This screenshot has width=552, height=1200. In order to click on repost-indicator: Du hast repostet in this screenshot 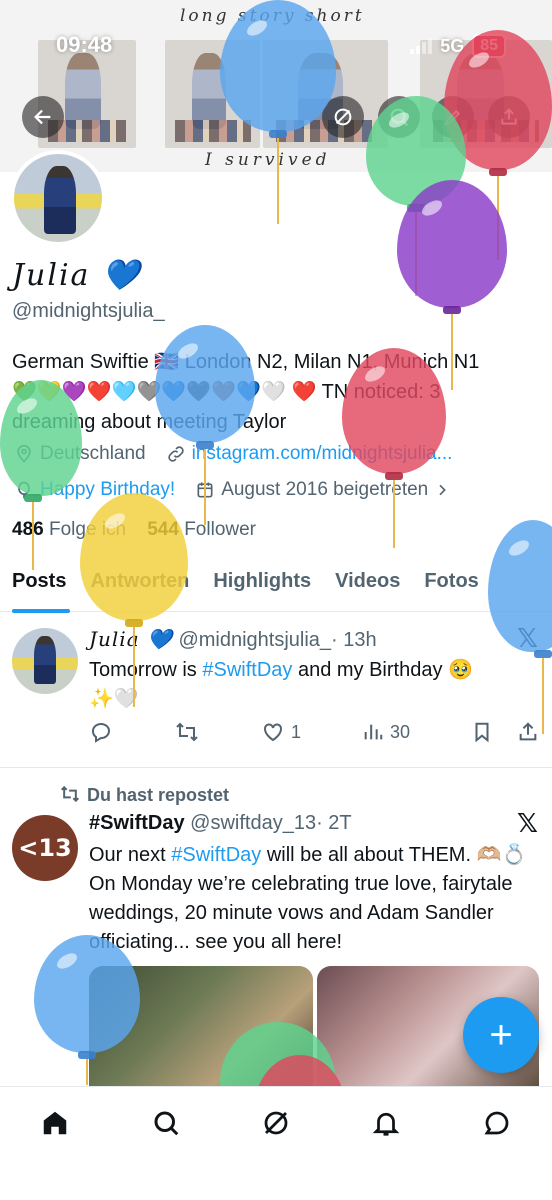, I will do `click(143, 795)`.